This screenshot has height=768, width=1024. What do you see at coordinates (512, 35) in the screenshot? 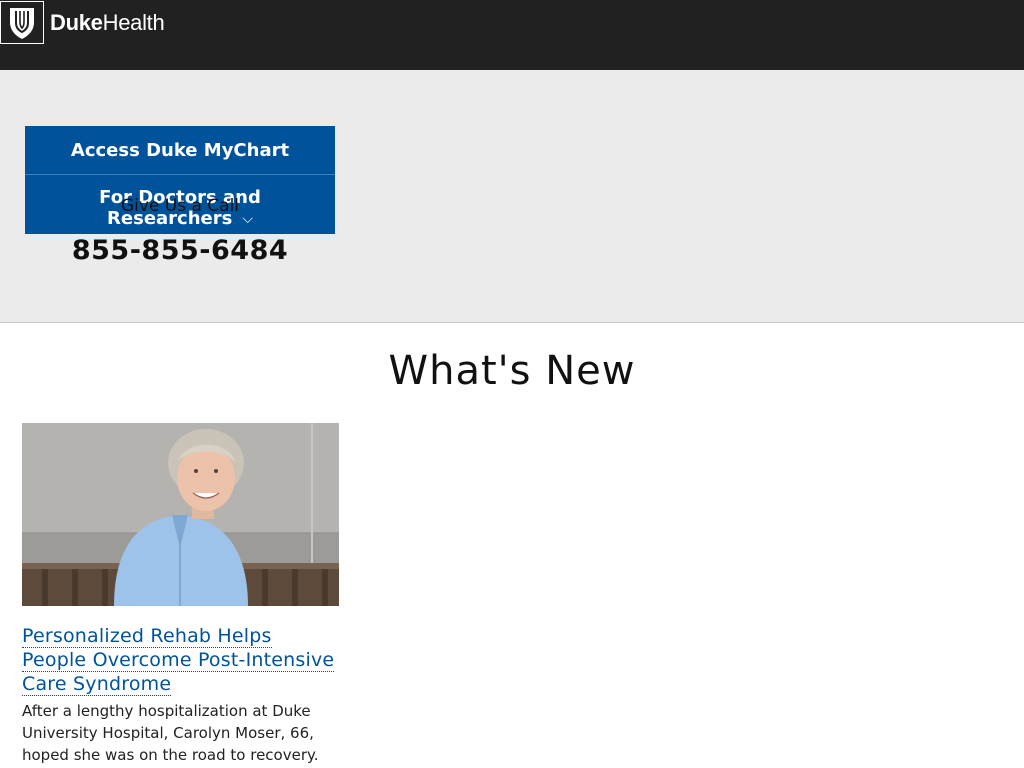
I see `site-header: DukeHealth` at bounding box center [512, 35].